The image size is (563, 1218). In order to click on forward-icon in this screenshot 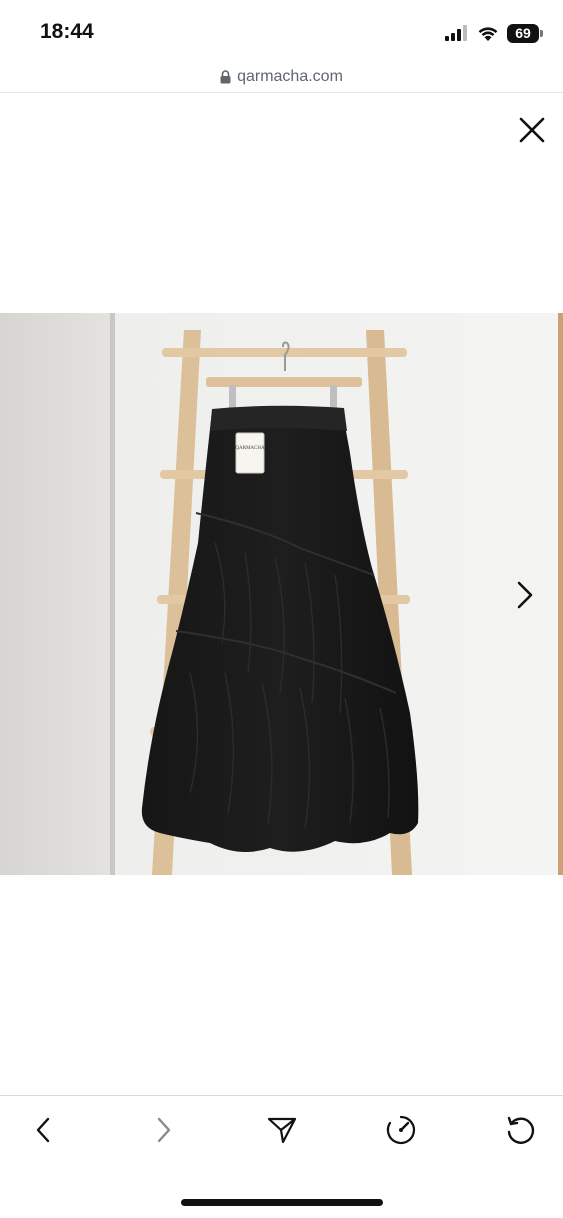, I will do `click(164, 1130)`.